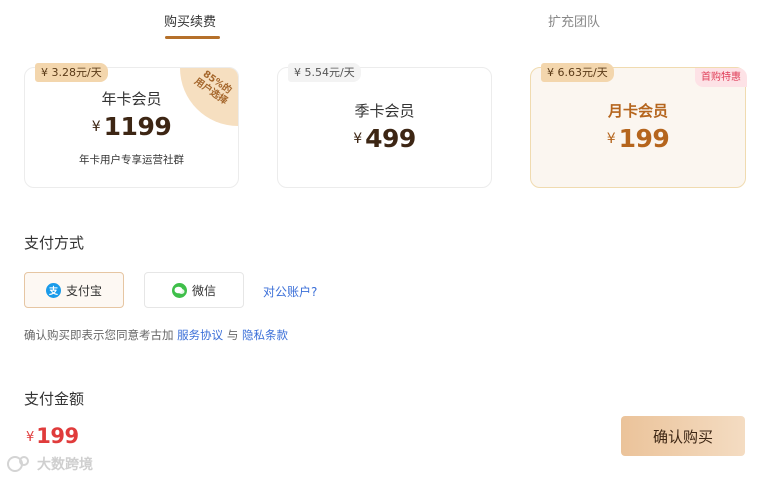 The width and height of the screenshot is (766, 481). I want to click on wechat-icon, so click(179, 290).